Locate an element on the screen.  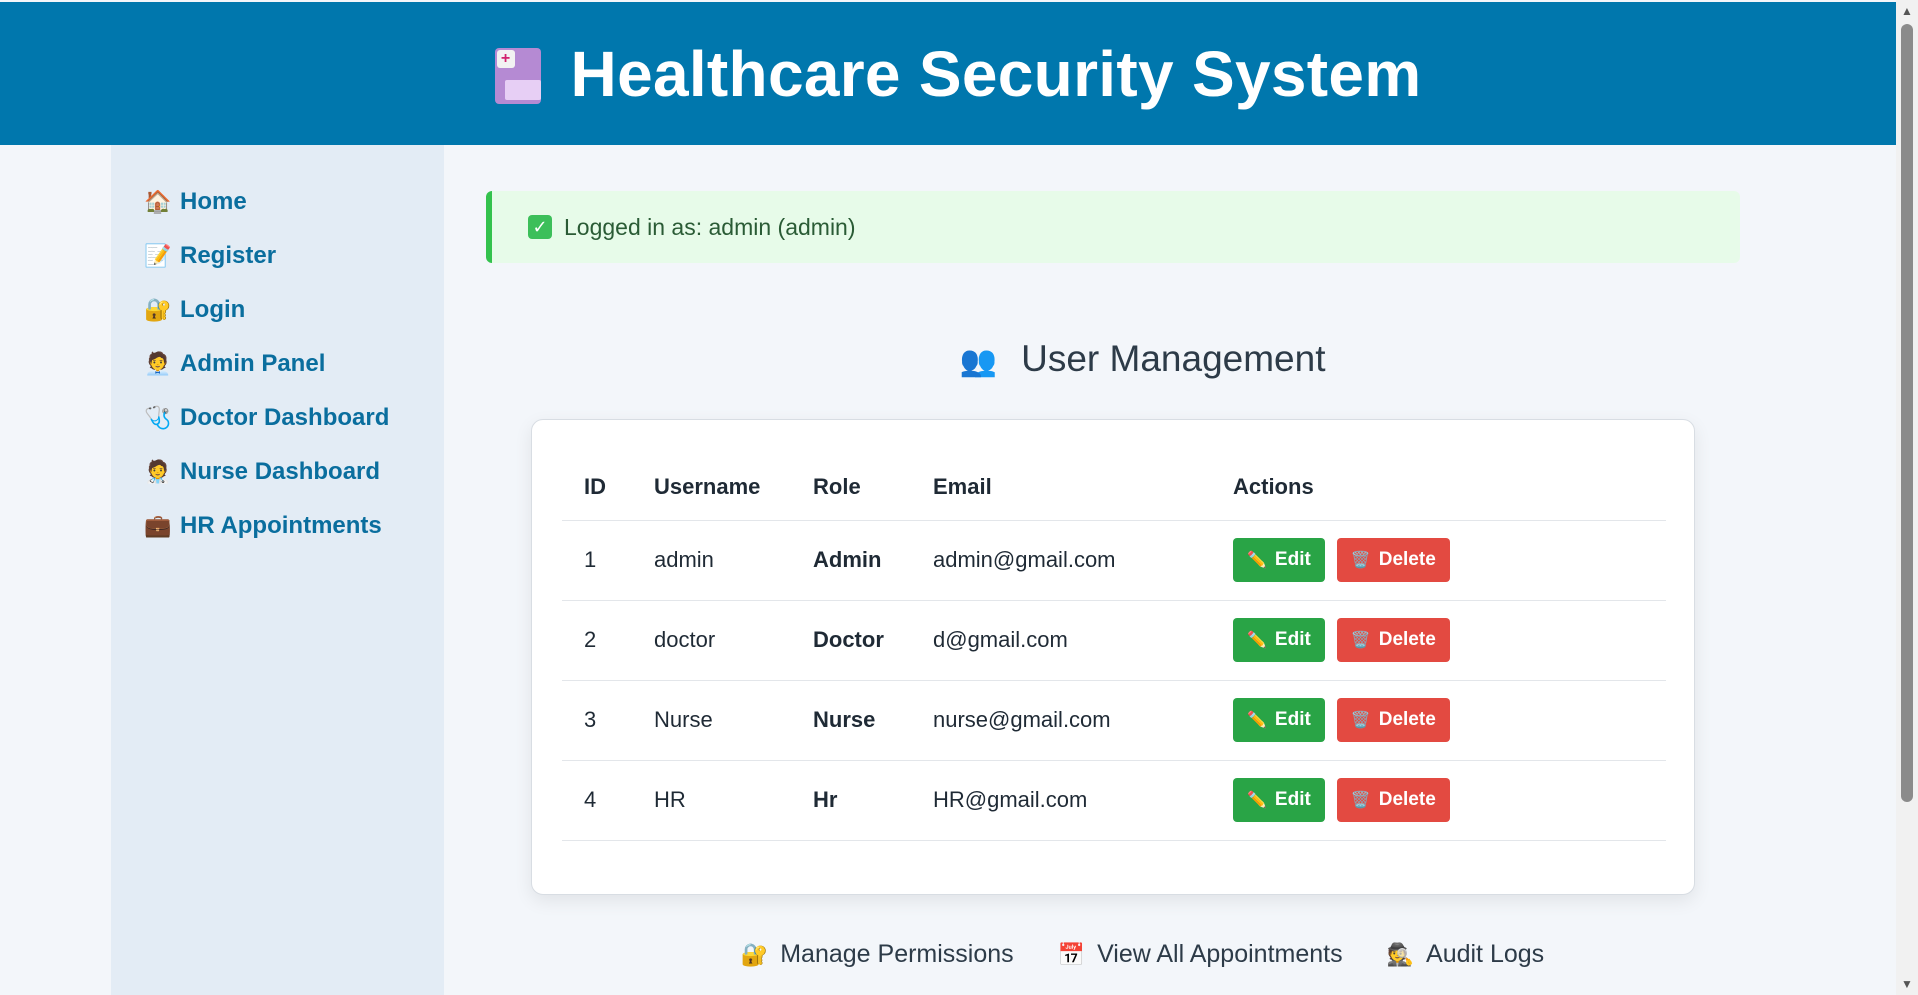
hospital-icon: + is located at coordinates (518, 74).